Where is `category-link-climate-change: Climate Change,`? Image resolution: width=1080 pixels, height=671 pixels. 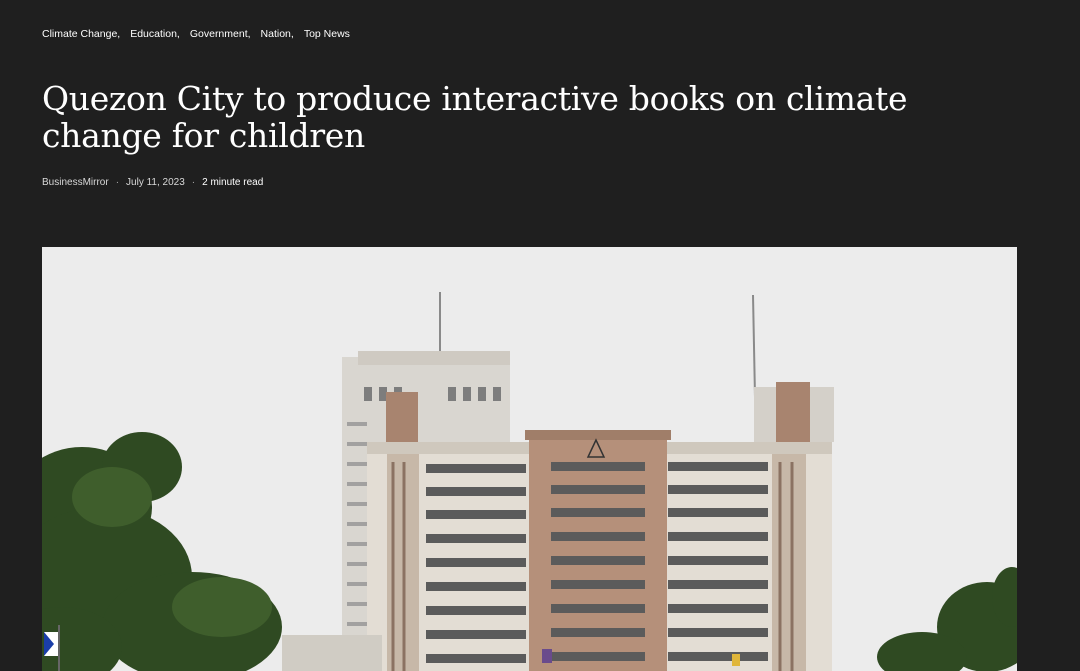
category-link-climate-change: Climate Change, is located at coordinates (81, 34).